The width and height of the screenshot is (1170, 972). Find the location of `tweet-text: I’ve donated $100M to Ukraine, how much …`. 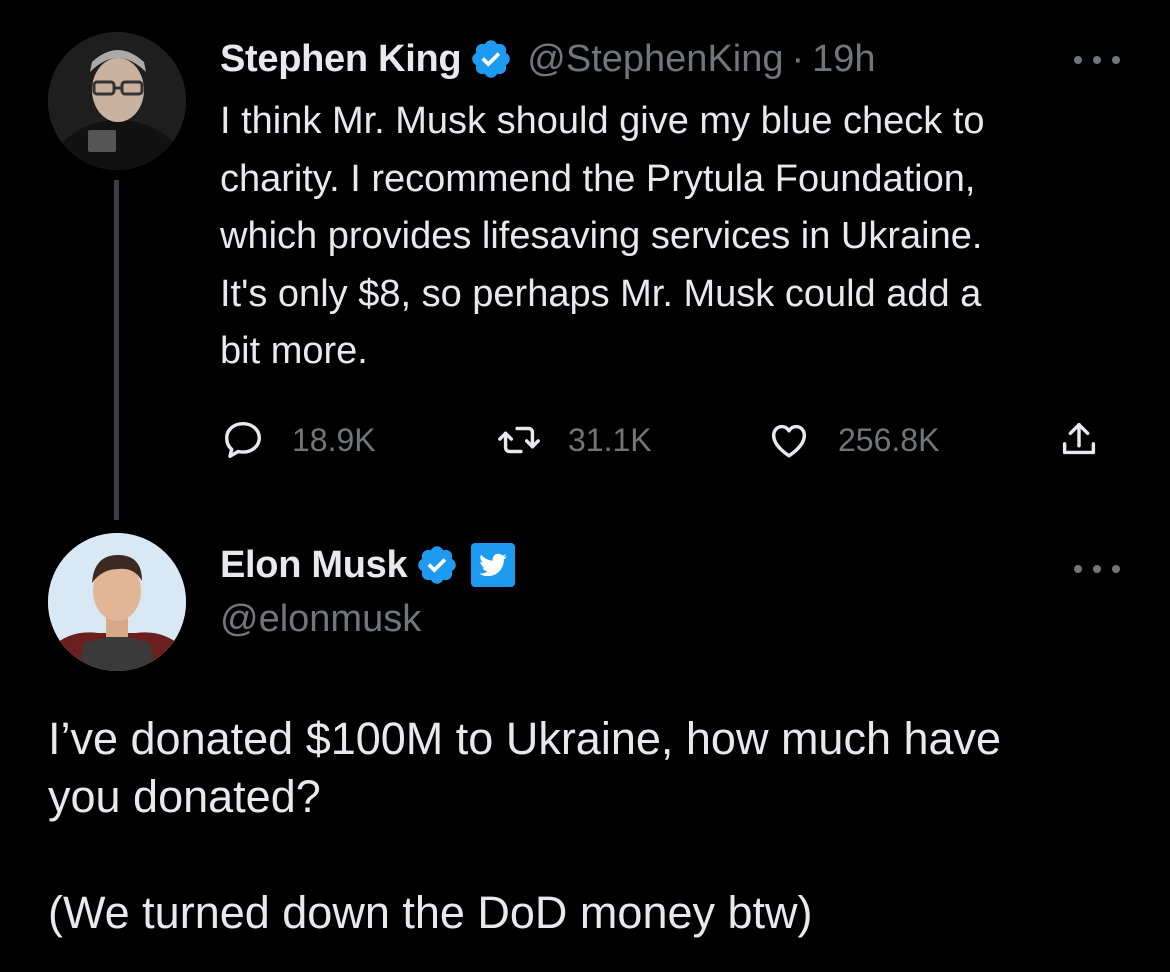

tweet-text: I’ve donated $100M to Ukraine, how much … is located at coordinates (525, 767).